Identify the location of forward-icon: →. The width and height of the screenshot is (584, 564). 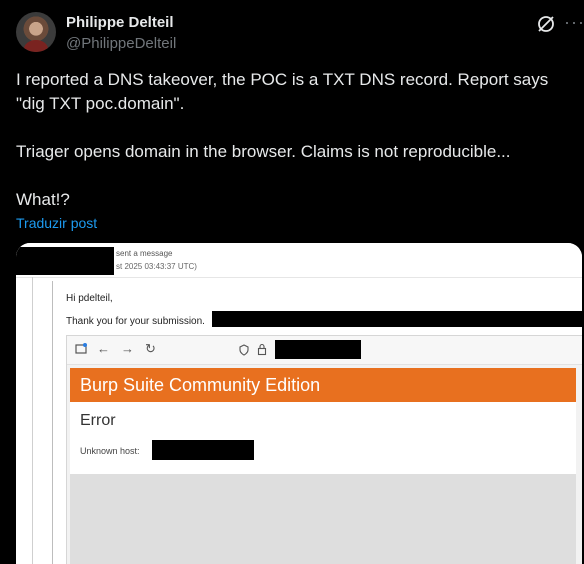
(127, 348).